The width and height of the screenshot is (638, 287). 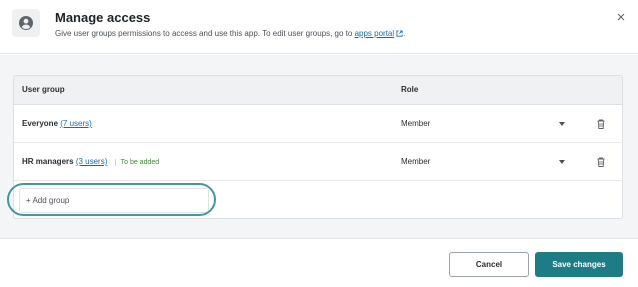 I want to click on group-name: HR managers, so click(x=48, y=161).